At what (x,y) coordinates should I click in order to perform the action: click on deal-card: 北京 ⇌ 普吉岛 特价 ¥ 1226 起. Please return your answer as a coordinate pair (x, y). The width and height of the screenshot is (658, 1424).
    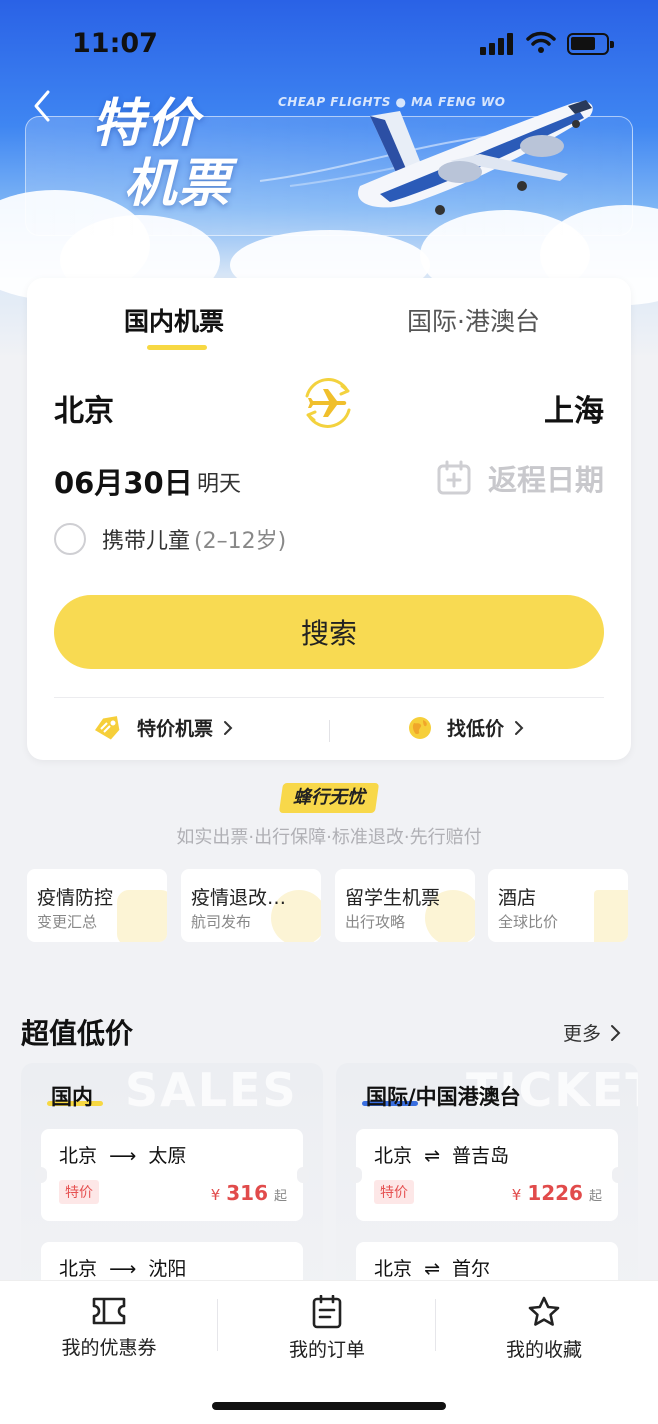
    Looking at the image, I should click on (487, 1175).